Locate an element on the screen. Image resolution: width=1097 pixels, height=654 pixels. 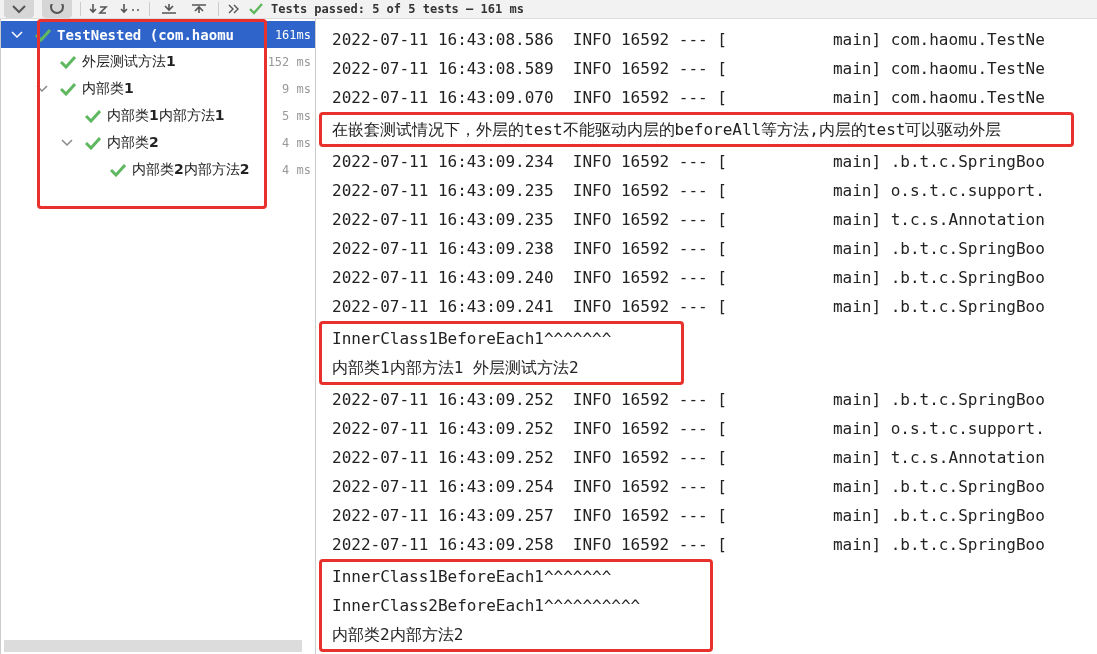
test-tree-item: 内部类2内部方法2 4 ms is located at coordinates (158, 169).